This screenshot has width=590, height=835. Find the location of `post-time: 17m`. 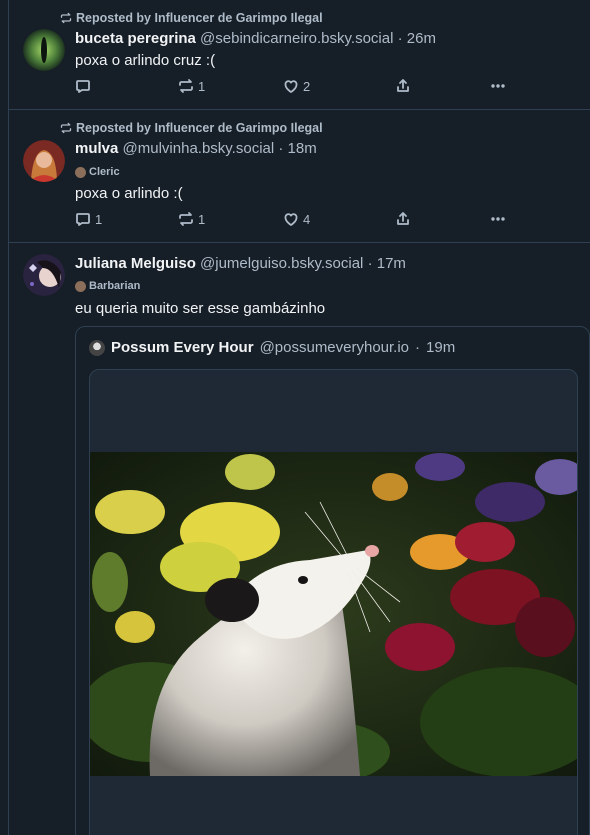

post-time: 17m is located at coordinates (391, 263).